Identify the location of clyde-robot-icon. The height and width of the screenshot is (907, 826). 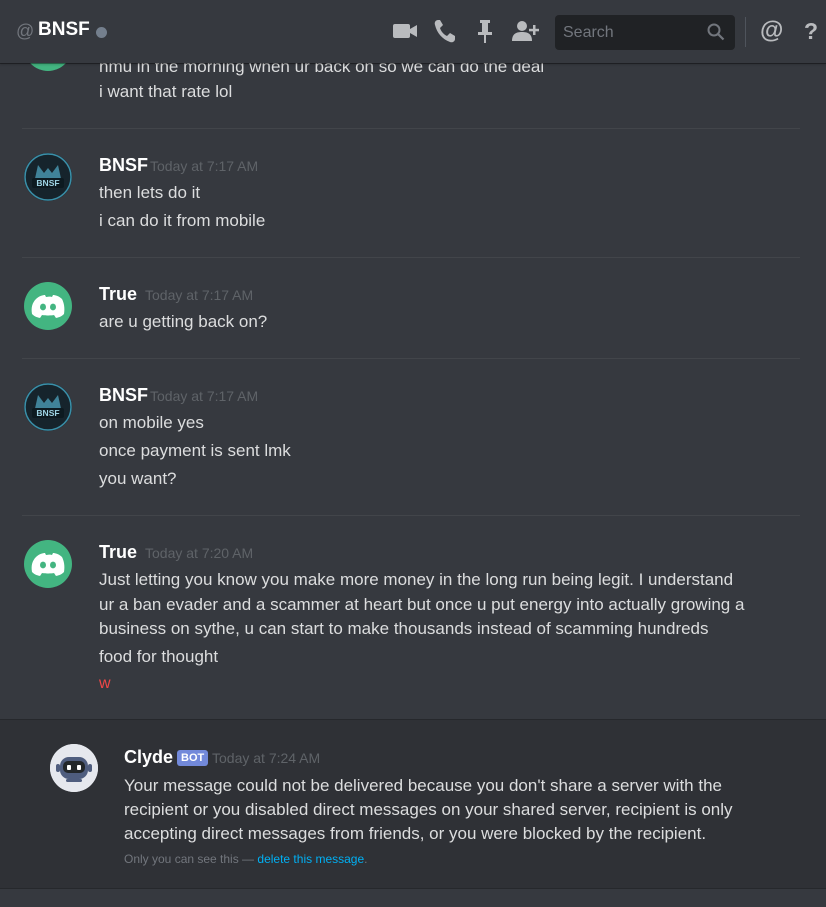
(74, 768).